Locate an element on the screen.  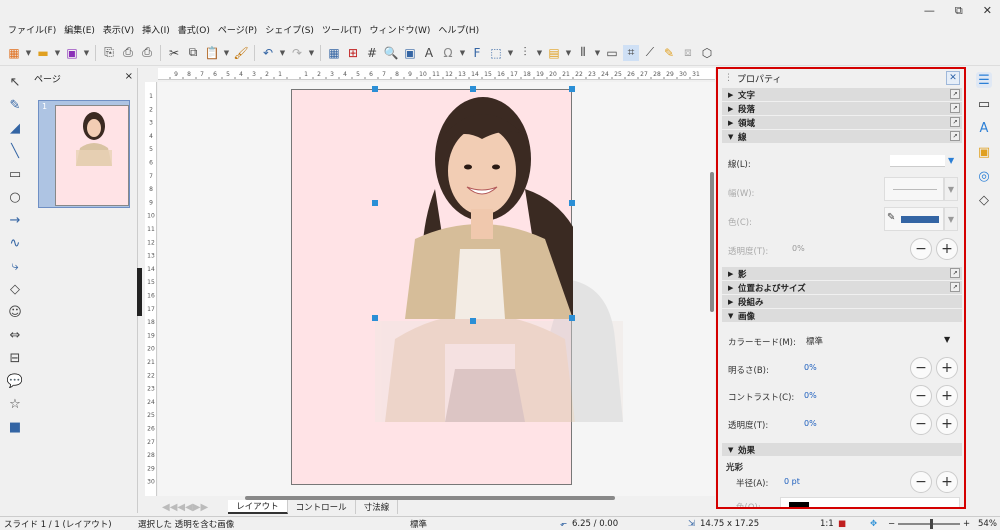
zoom-pan-icon: 🔍 is located at coordinates (391, 53).